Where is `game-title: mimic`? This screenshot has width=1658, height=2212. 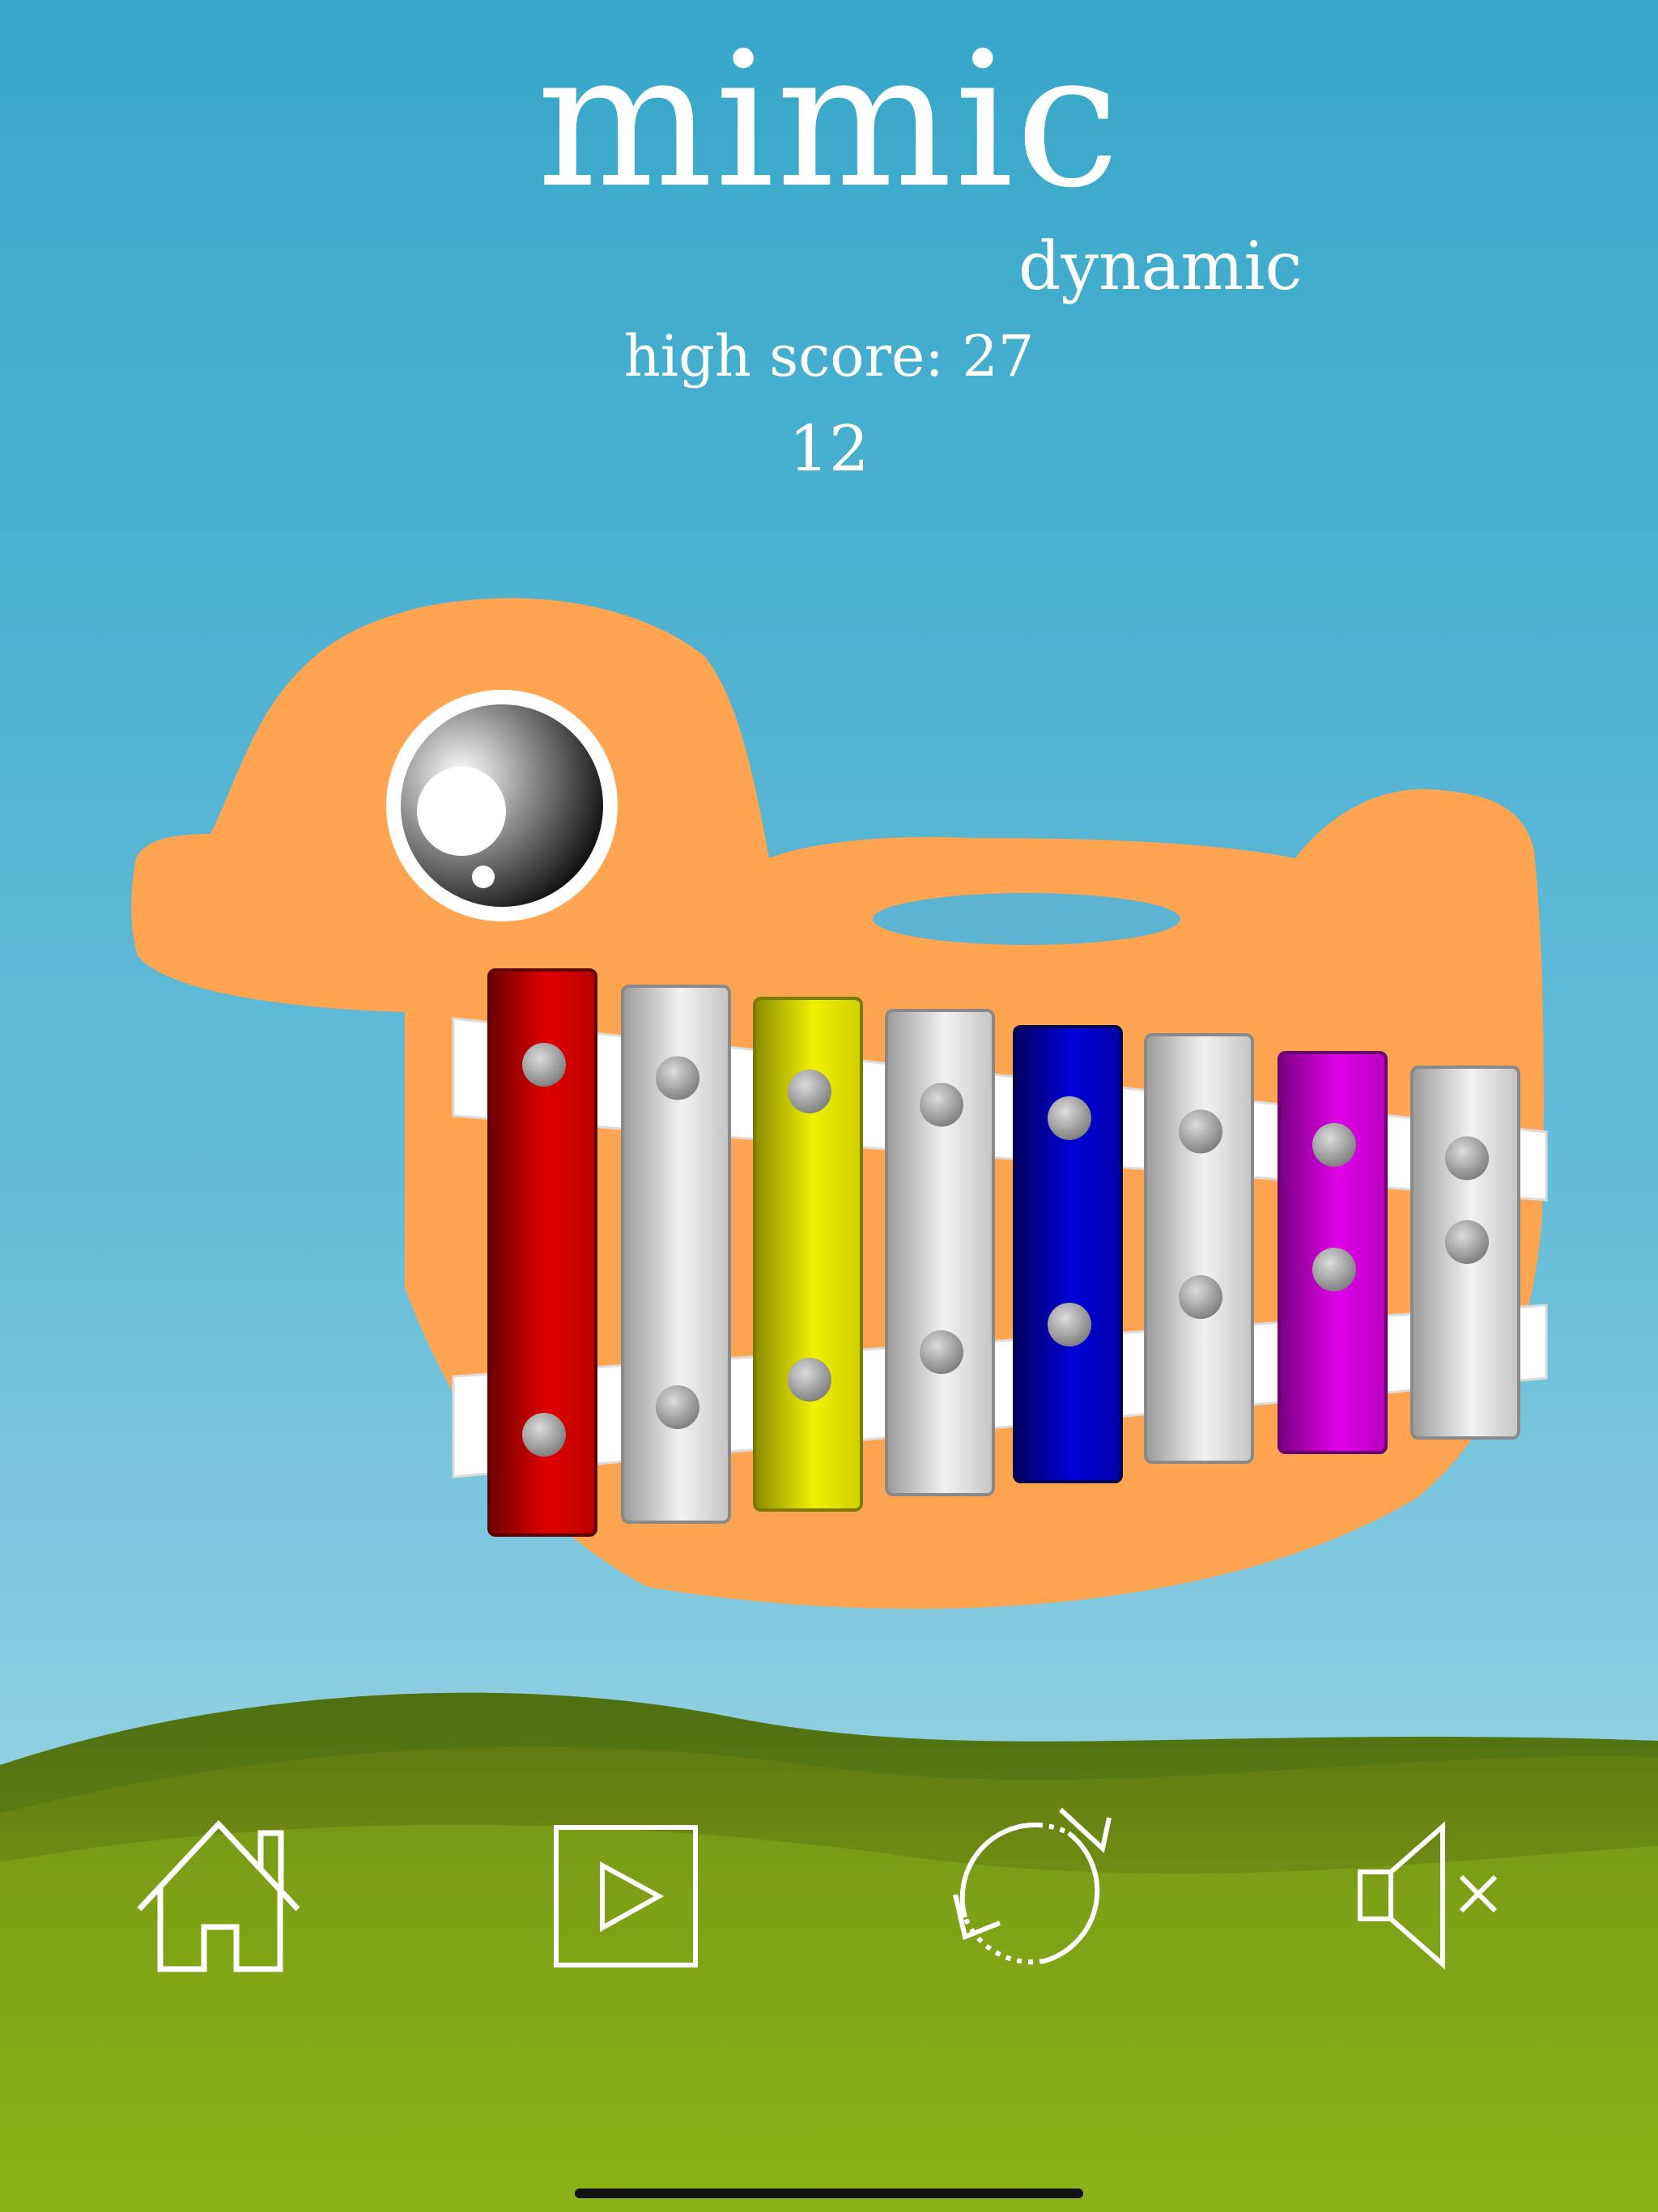
game-title: mimic is located at coordinates (829, 121).